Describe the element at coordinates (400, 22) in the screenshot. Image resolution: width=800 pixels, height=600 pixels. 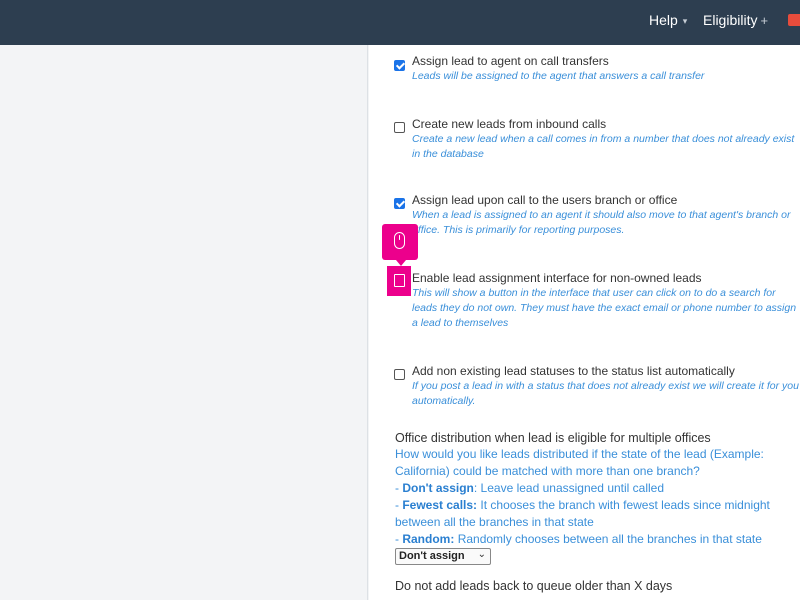
I see `top-navbar: Help ▾ Eligibility +` at that location.